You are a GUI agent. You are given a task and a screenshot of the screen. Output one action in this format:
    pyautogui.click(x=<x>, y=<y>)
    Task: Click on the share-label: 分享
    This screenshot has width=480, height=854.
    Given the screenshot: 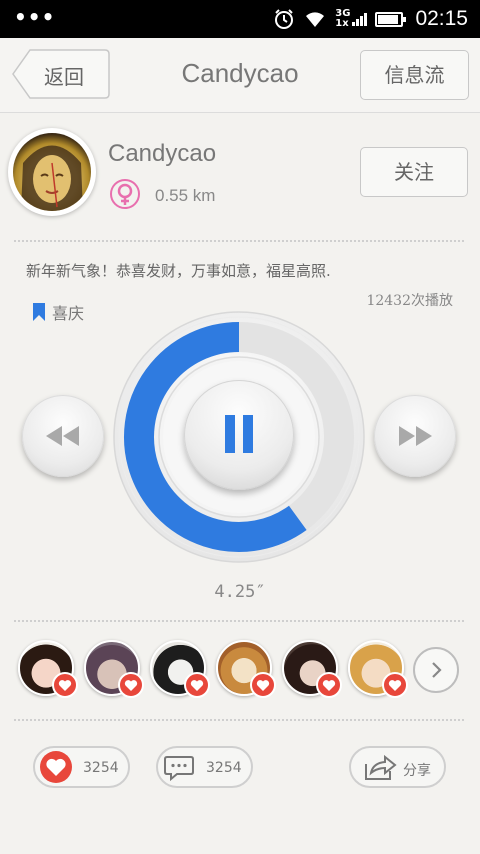 What is the action you would take?
    pyautogui.click(x=417, y=771)
    